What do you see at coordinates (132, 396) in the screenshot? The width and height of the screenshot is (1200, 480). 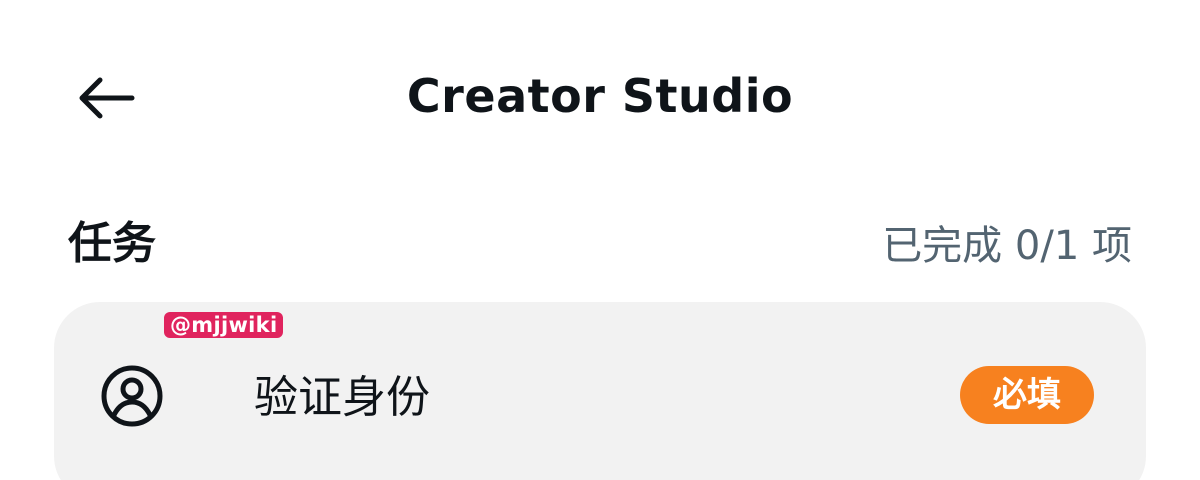 I see `user-circle-icon` at bounding box center [132, 396].